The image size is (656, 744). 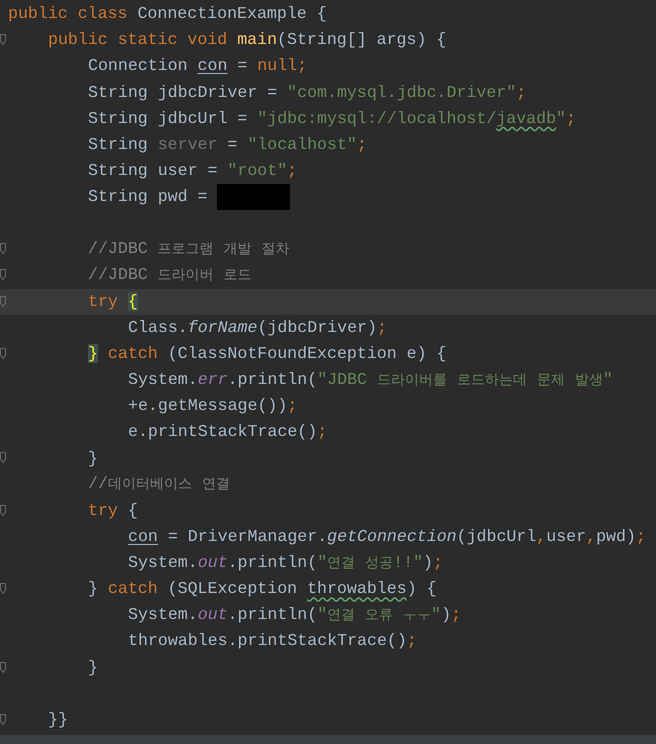 What do you see at coordinates (167, 14) in the screenshot?
I see `code-line: public class ConnectionExample {` at bounding box center [167, 14].